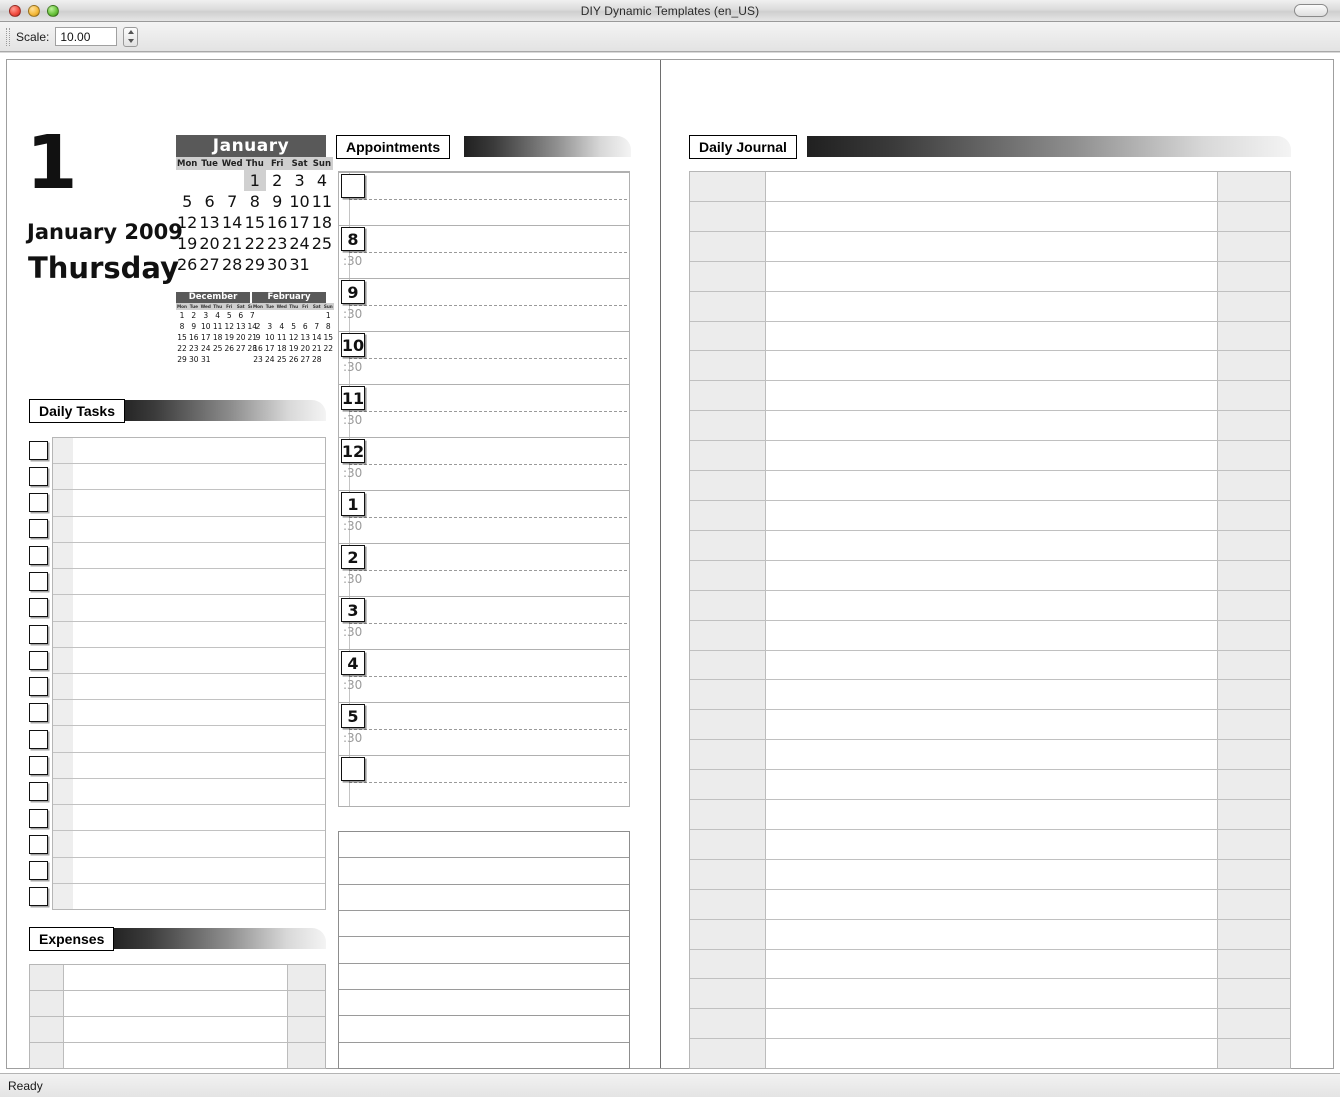 The image size is (1340, 1097). What do you see at coordinates (277, 222) in the screenshot?
I see `calendar-day: 16` at bounding box center [277, 222].